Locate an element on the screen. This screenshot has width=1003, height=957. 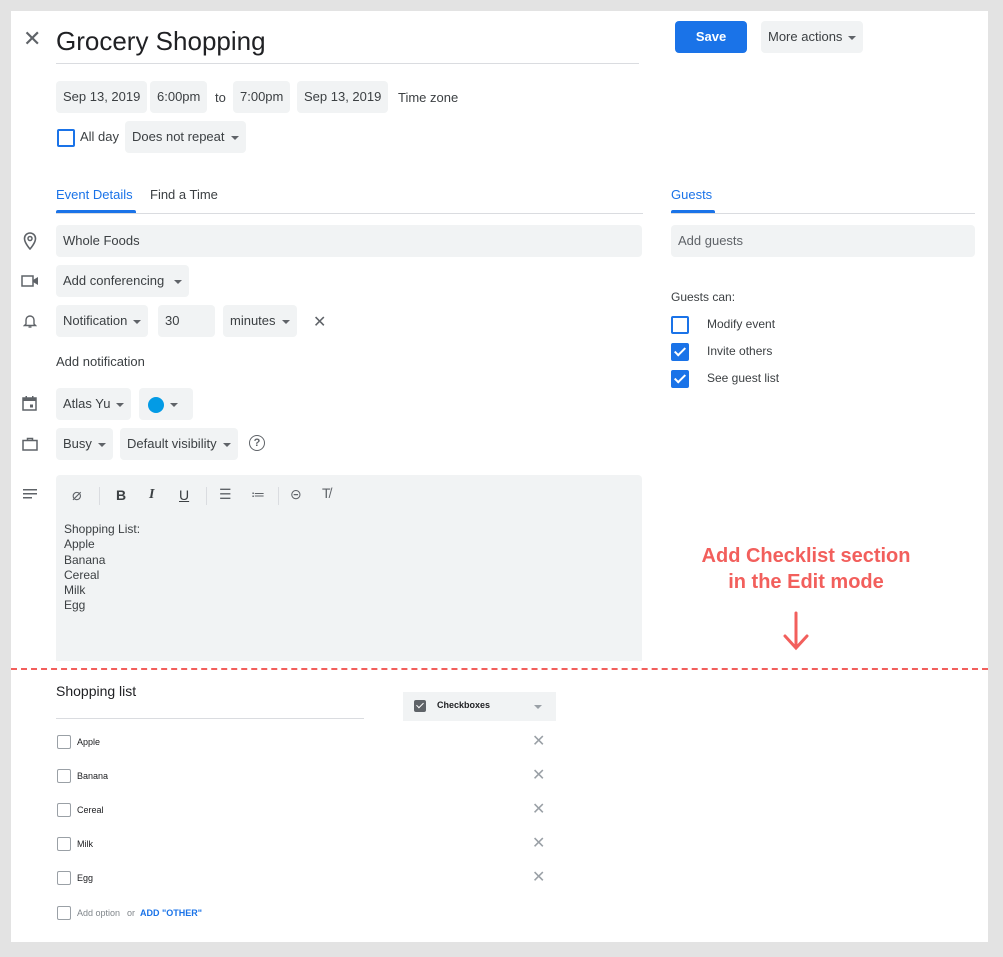
numbered-list-icon: ☰ is located at coordinates (225, 494).